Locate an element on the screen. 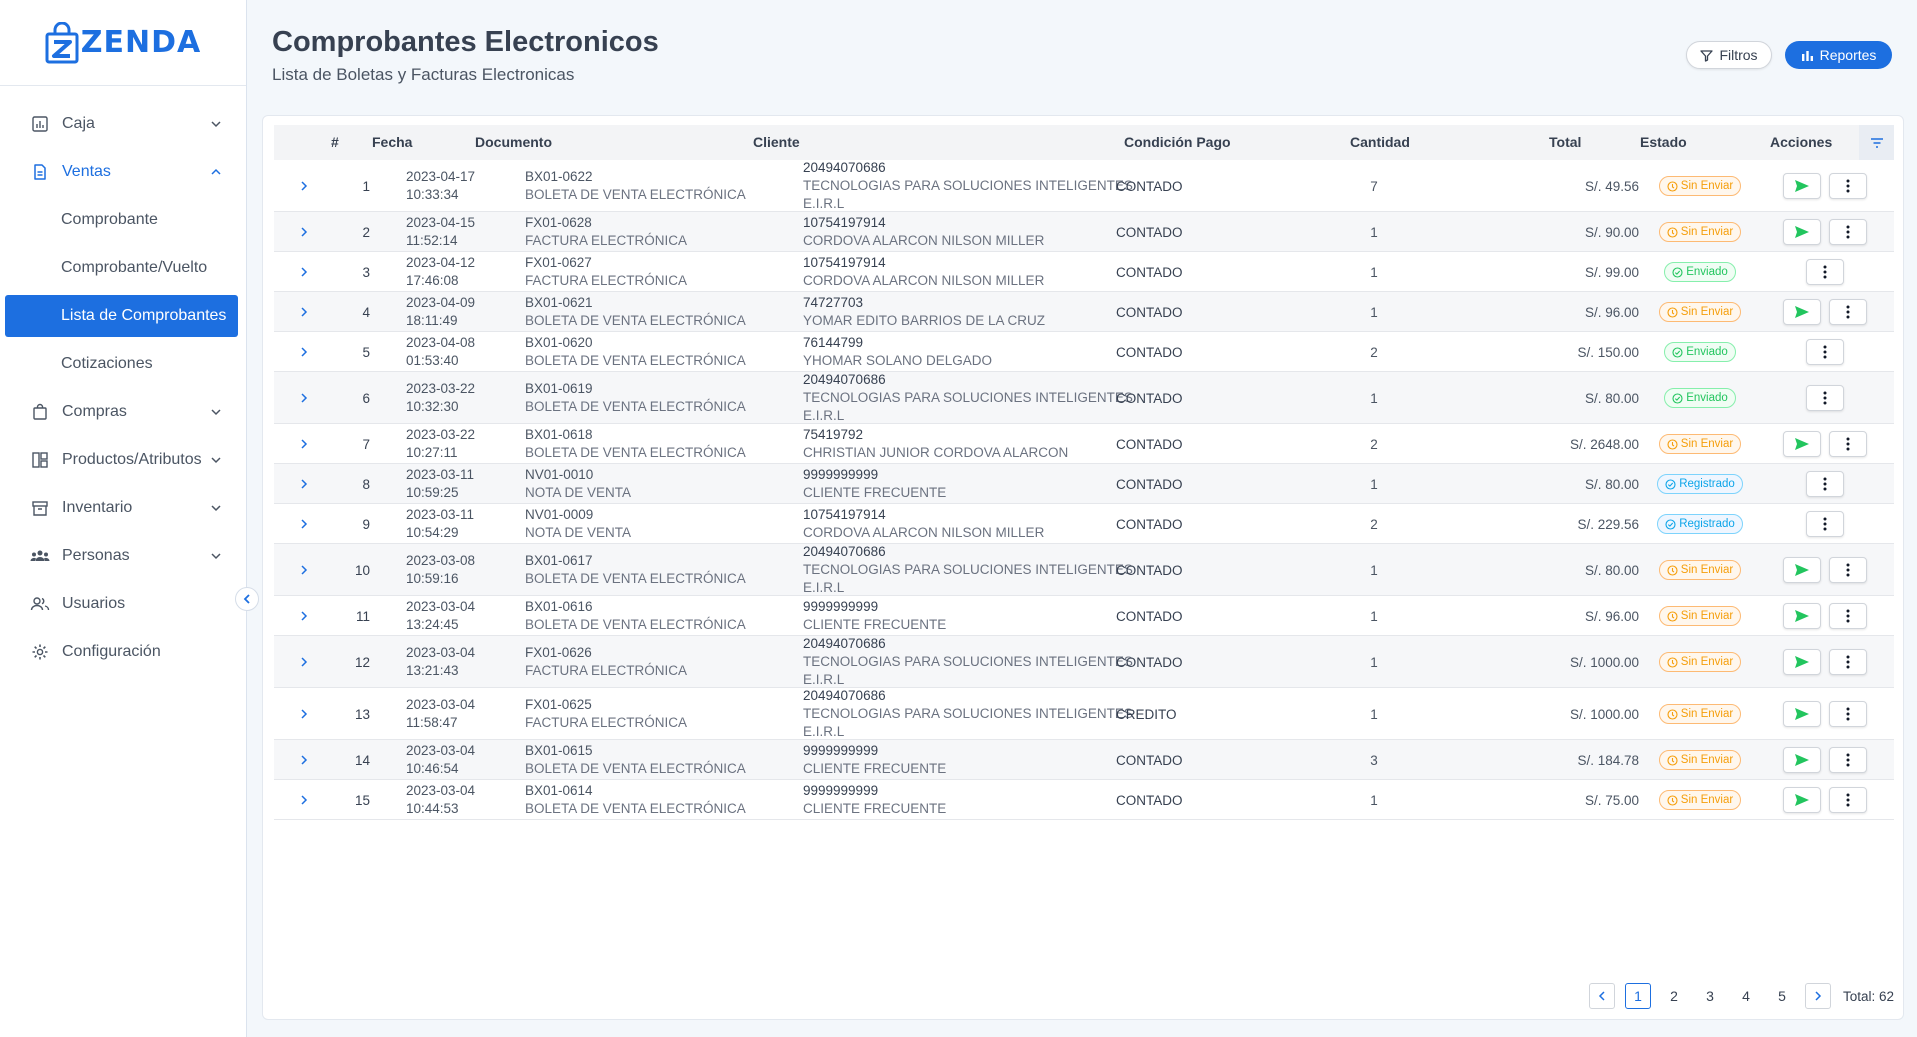 The width and height of the screenshot is (1917, 1037). client-name: E.I.R.L is located at coordinates (824, 415).